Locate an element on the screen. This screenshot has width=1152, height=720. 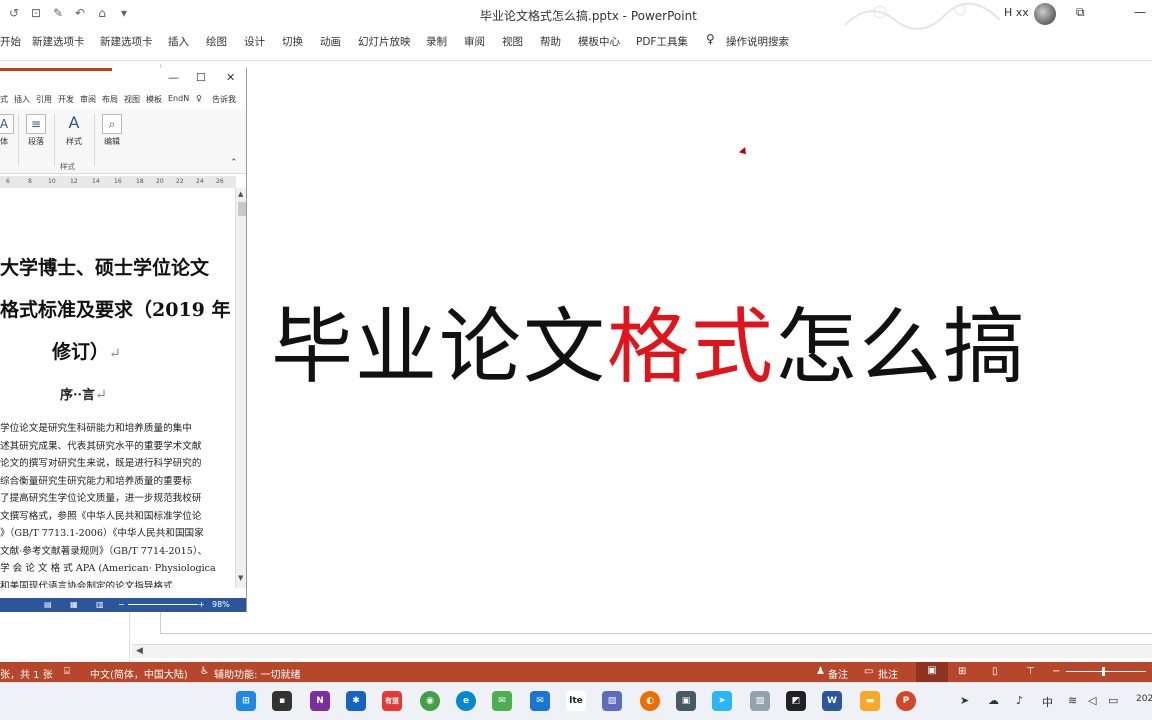
firefox-icon: ◐ is located at coordinates (650, 701).